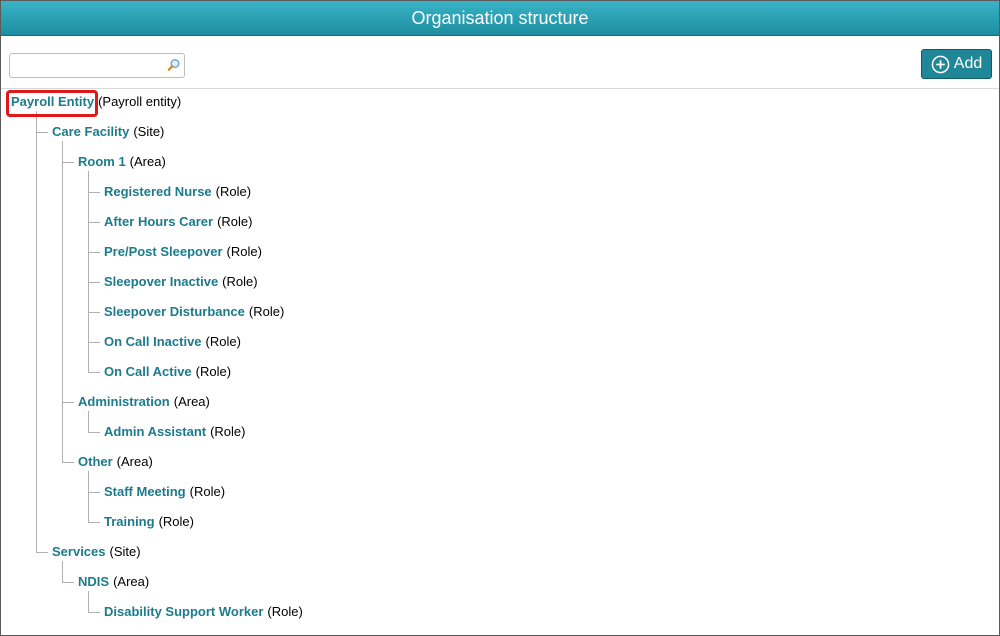 The image size is (1000, 636). Describe the element at coordinates (124, 401) in the screenshot. I see `tree-node-link: Administration` at that location.